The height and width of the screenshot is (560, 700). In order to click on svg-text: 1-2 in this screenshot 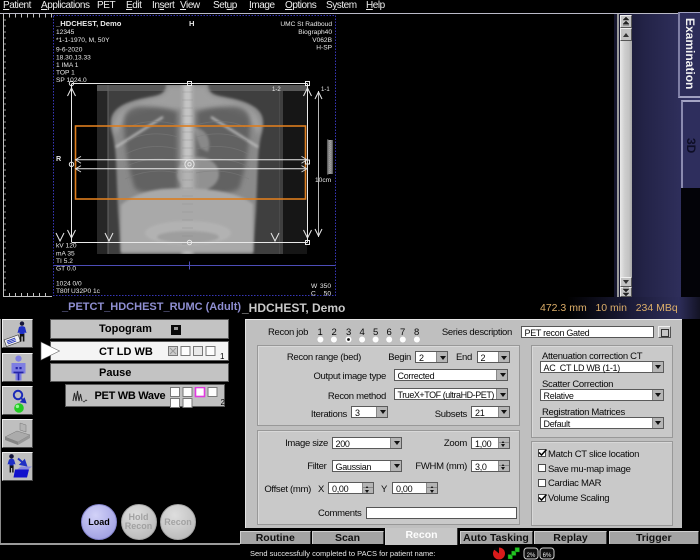, I will do `click(276, 90)`.